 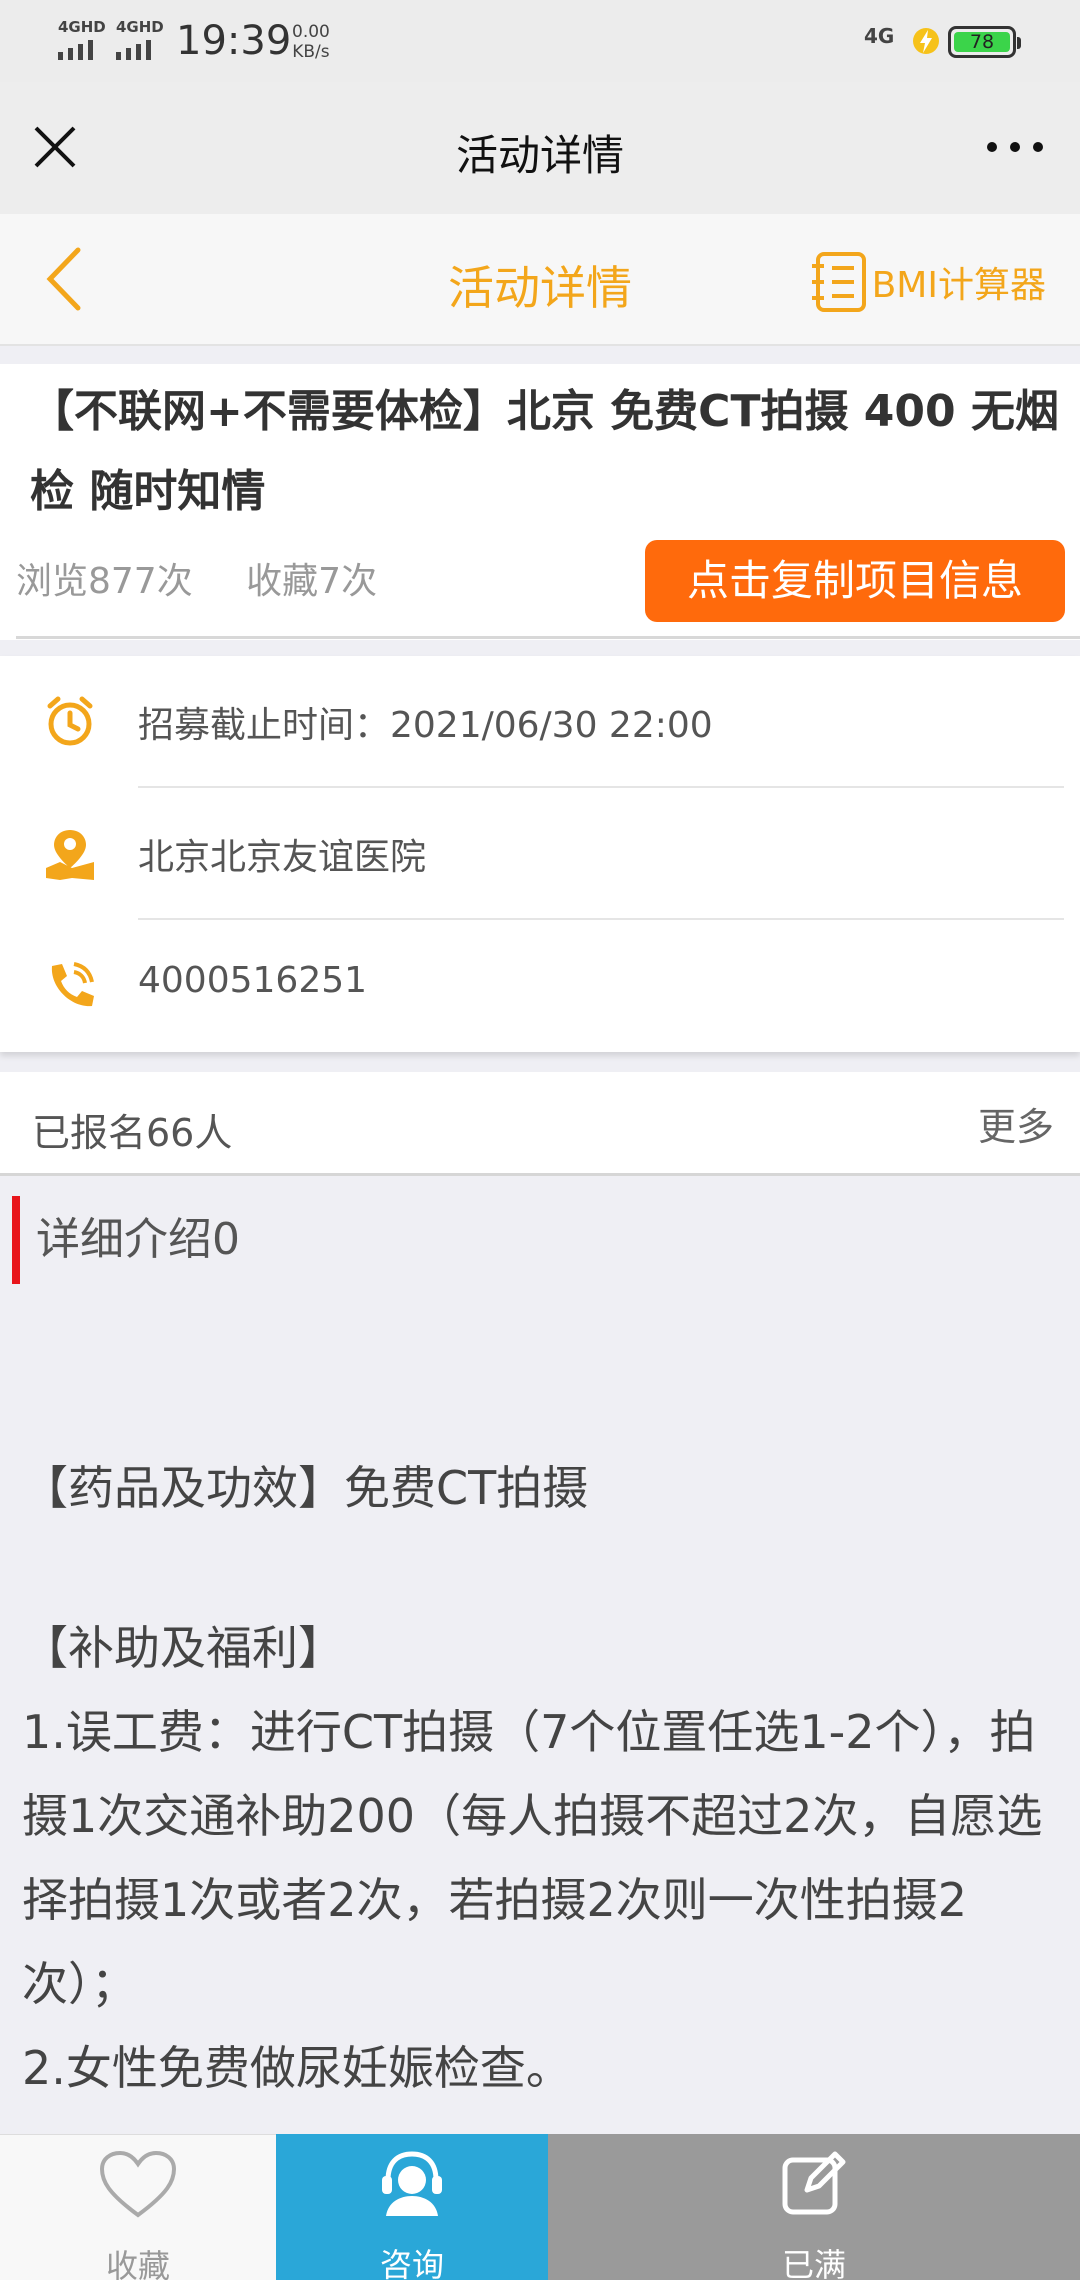 What do you see at coordinates (82, 27) in the screenshot?
I see `sim1-label: 4GHD` at bounding box center [82, 27].